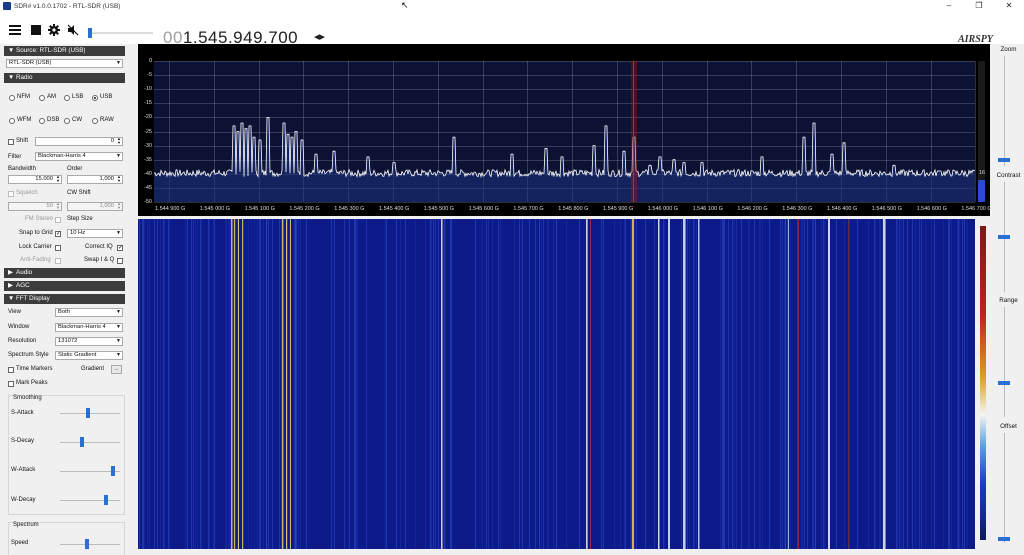 The width and height of the screenshot is (1024, 555). I want to click on range-slider-knob, so click(1004, 383).